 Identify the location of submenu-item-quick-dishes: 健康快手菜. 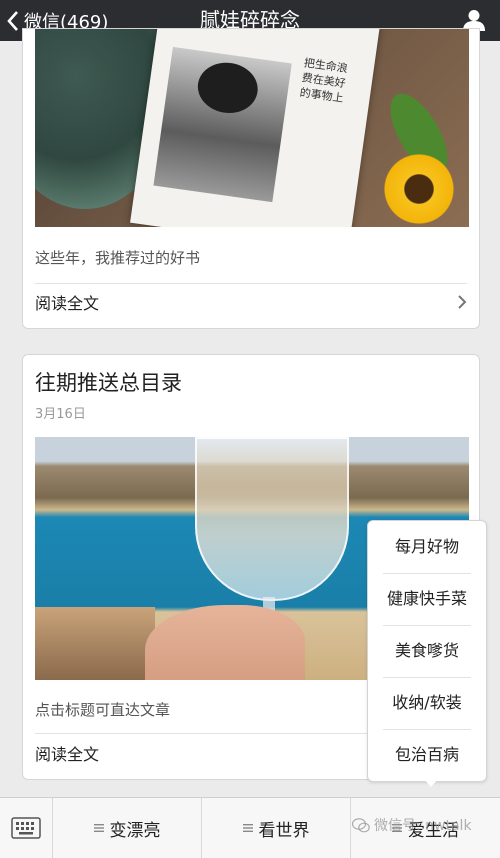
(427, 599).